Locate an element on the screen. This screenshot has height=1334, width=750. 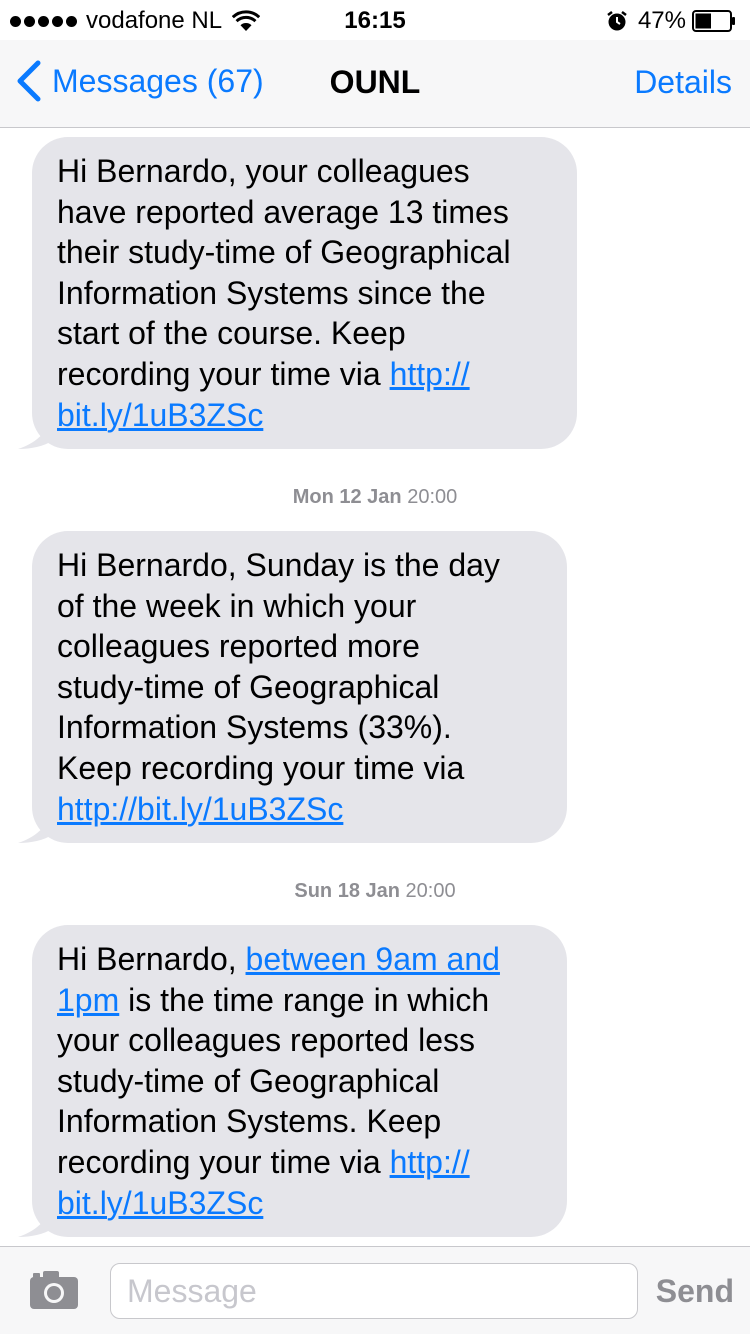
message-line: Hi Bernardo, between 9am and is located at coordinates (278, 959).